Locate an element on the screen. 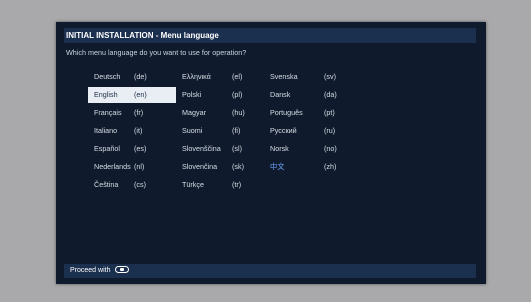  language-name: Русский is located at coordinates (283, 130).